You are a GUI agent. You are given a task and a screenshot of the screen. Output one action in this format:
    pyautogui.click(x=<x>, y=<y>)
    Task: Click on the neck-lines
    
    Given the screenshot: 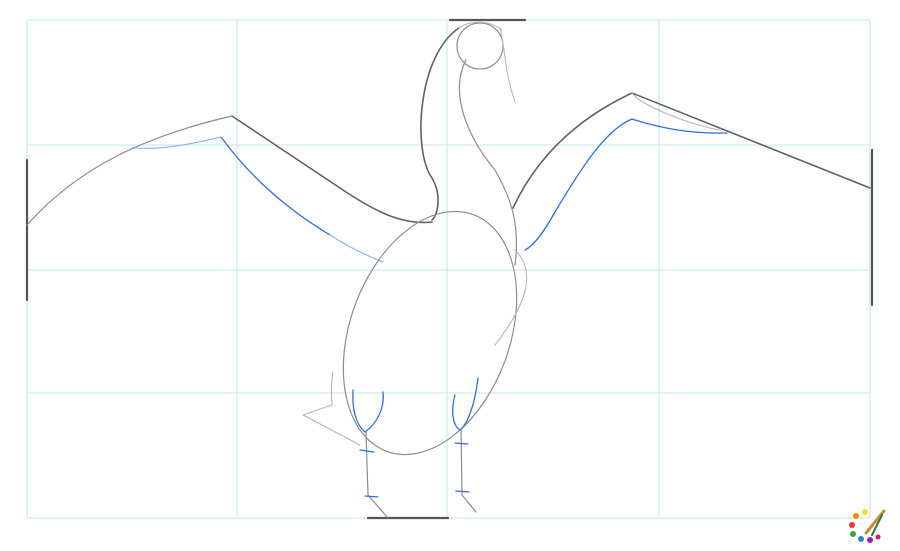 What is the action you would take?
    pyautogui.click(x=469, y=143)
    